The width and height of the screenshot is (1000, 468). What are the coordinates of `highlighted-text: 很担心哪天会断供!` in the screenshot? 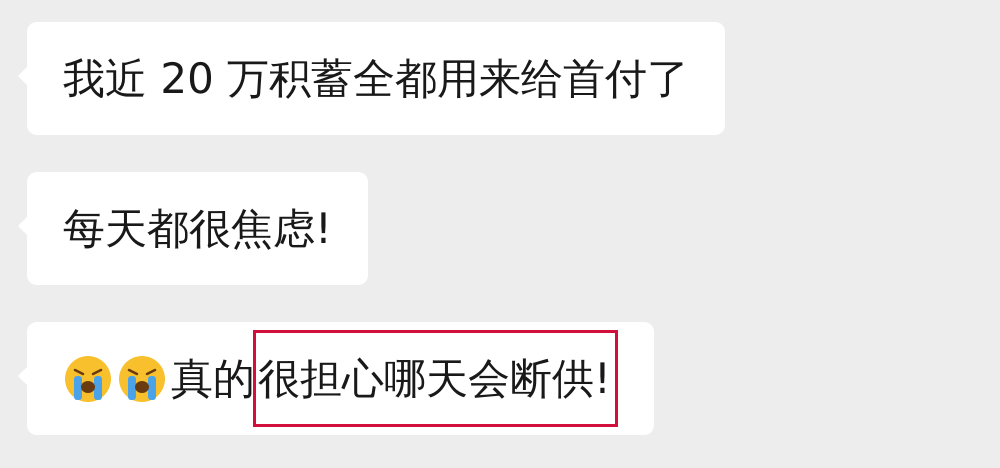 It's located at (435, 378).